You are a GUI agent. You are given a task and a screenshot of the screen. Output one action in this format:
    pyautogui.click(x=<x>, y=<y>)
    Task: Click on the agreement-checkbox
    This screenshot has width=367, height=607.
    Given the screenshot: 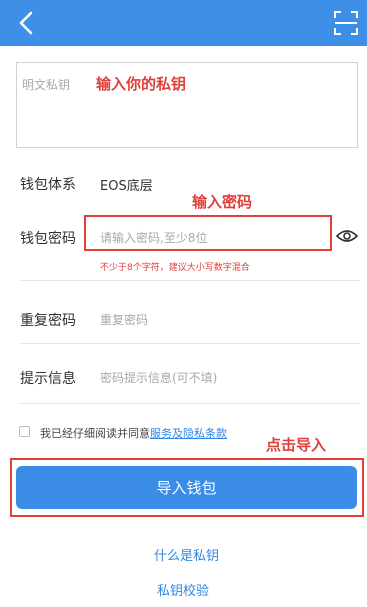 What is the action you would take?
    pyautogui.click(x=24, y=431)
    